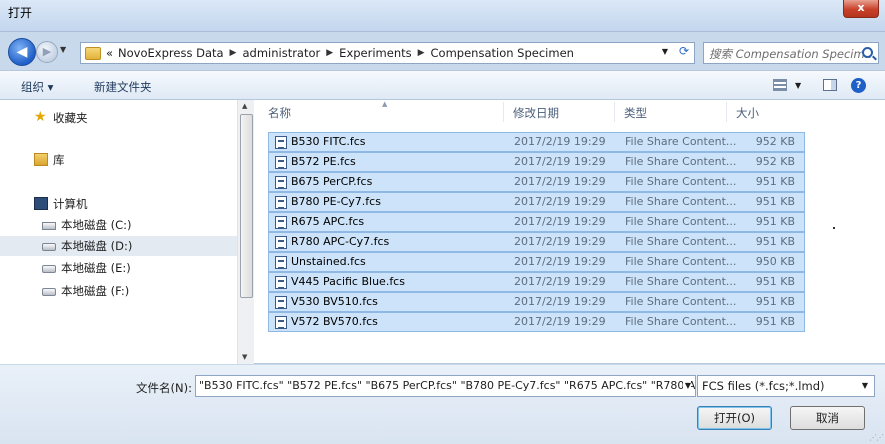  I want to click on window-title: 打开, so click(20, 13).